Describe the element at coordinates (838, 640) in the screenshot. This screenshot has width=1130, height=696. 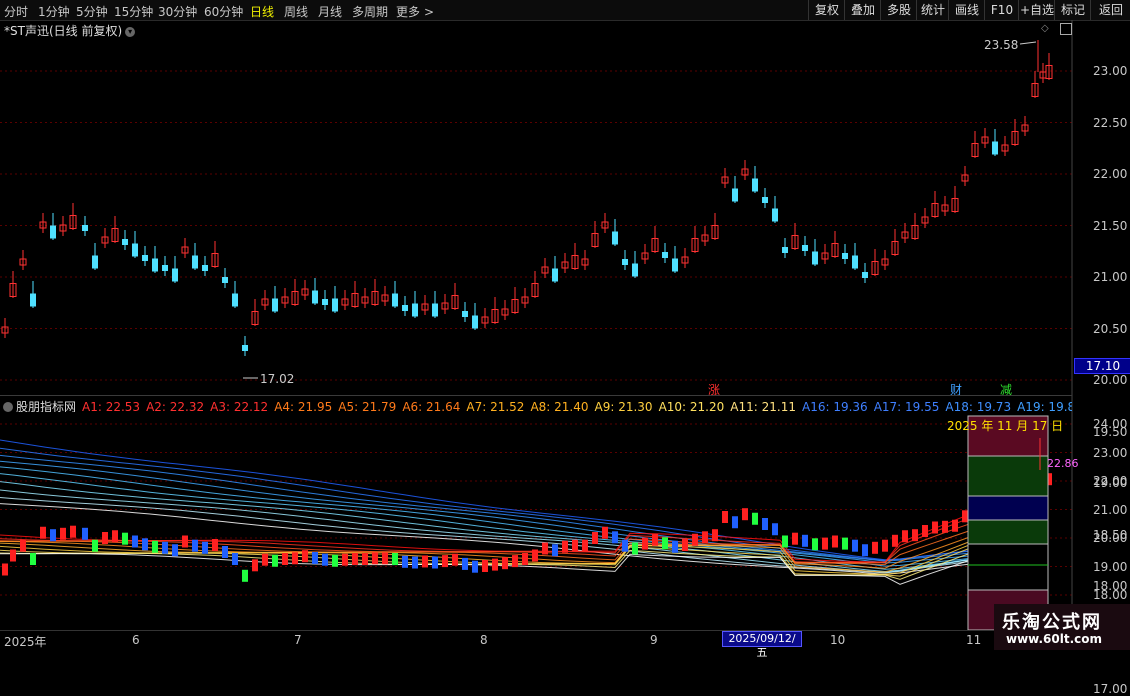
I see `date-axis-label: 10` at that location.